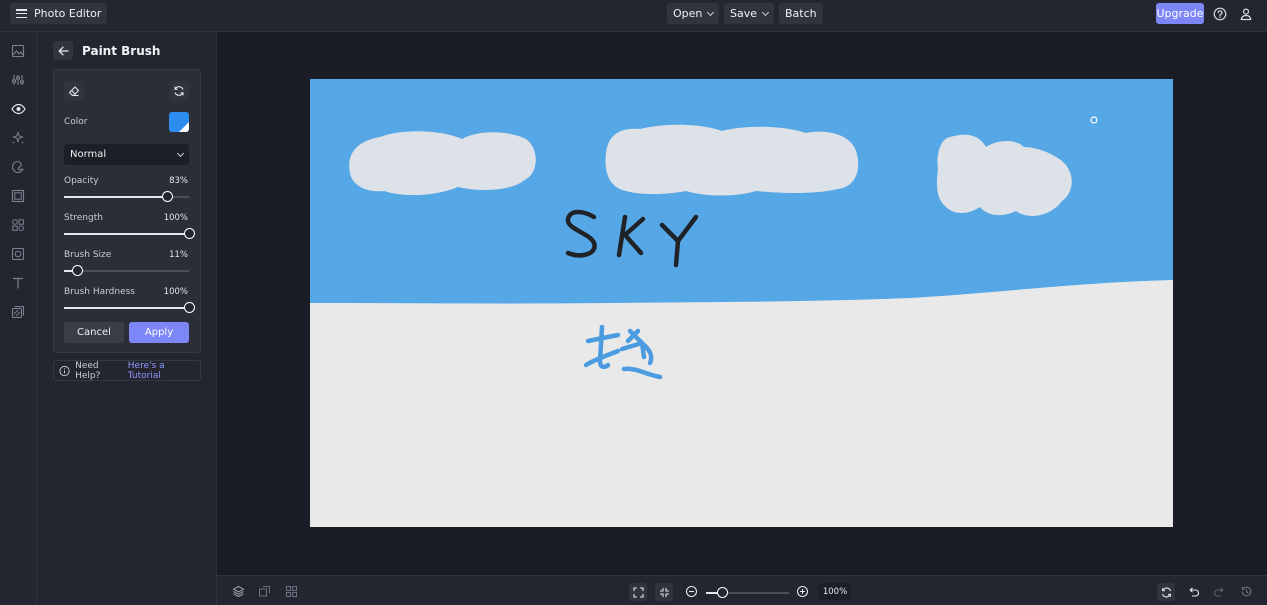  I want to click on eye-icon, so click(18, 109).